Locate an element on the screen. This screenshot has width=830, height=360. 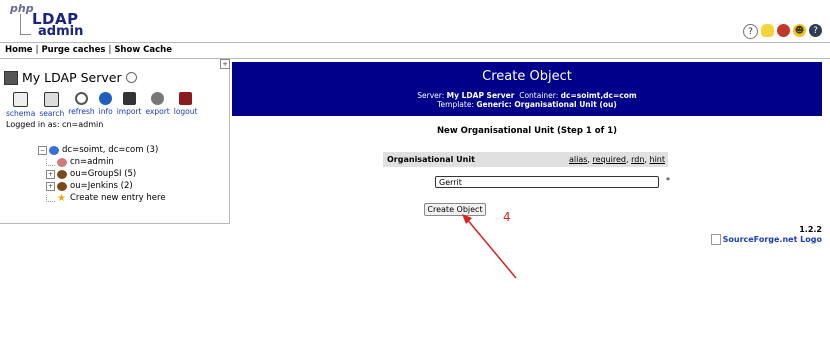
collapse-panel-icon: + is located at coordinates (225, 64).